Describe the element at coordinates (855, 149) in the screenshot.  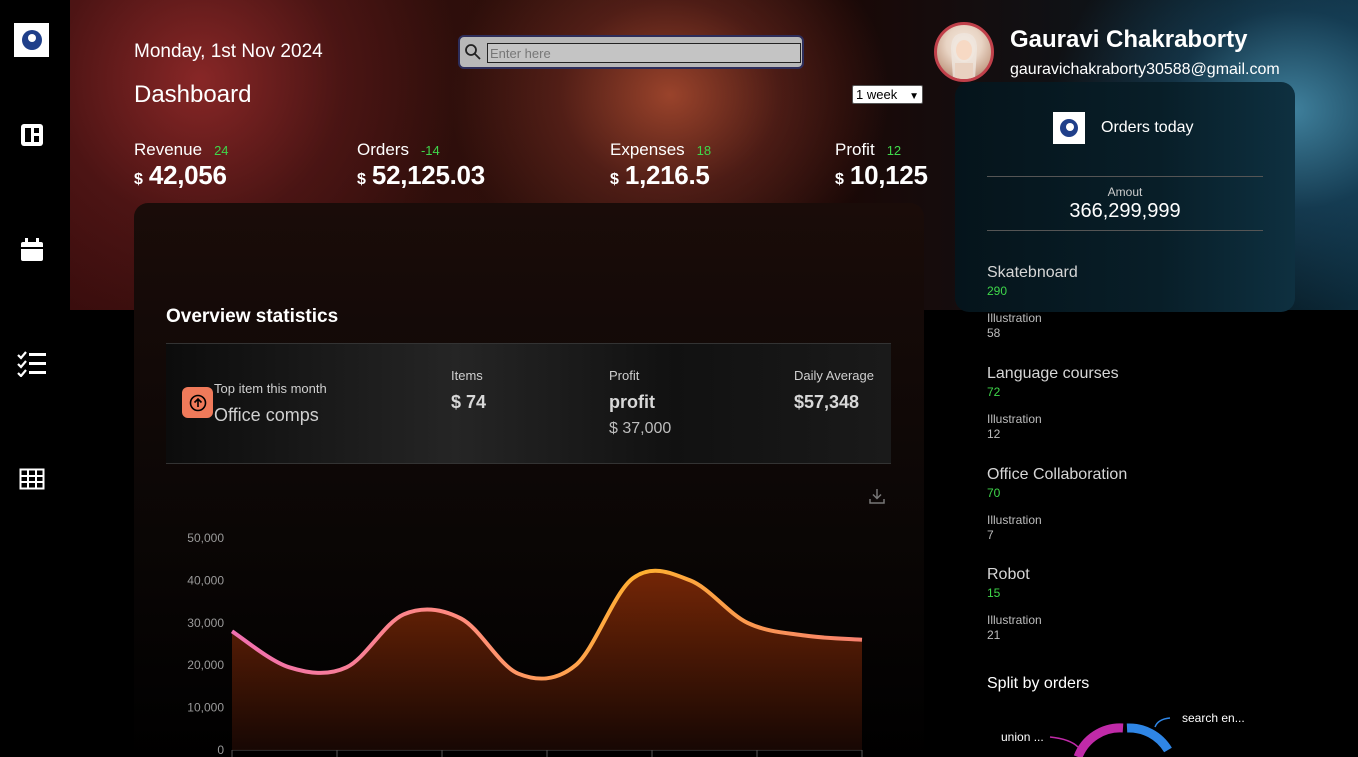
I see `metric-label: Profit` at that location.